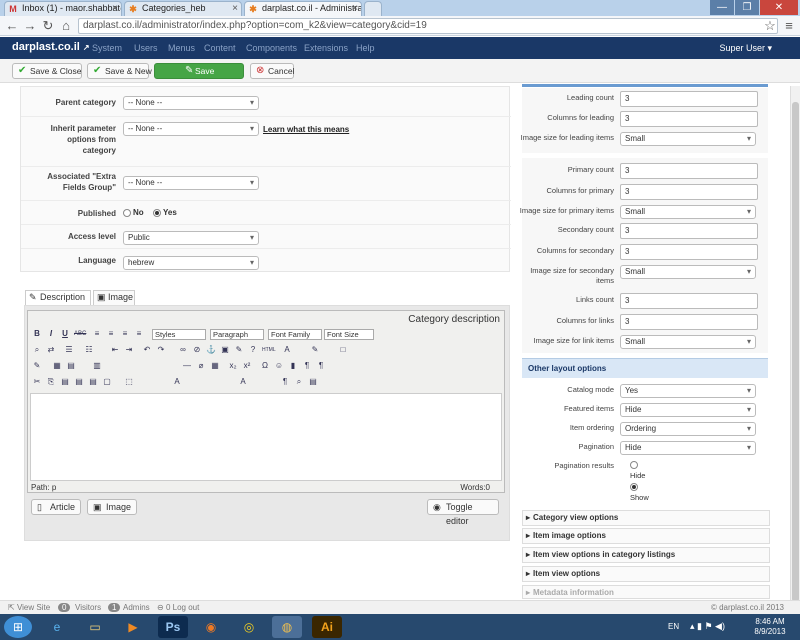 The height and width of the screenshot is (640, 800). Describe the element at coordinates (191, 263) in the screenshot. I see `language-select: hebrew` at that location.